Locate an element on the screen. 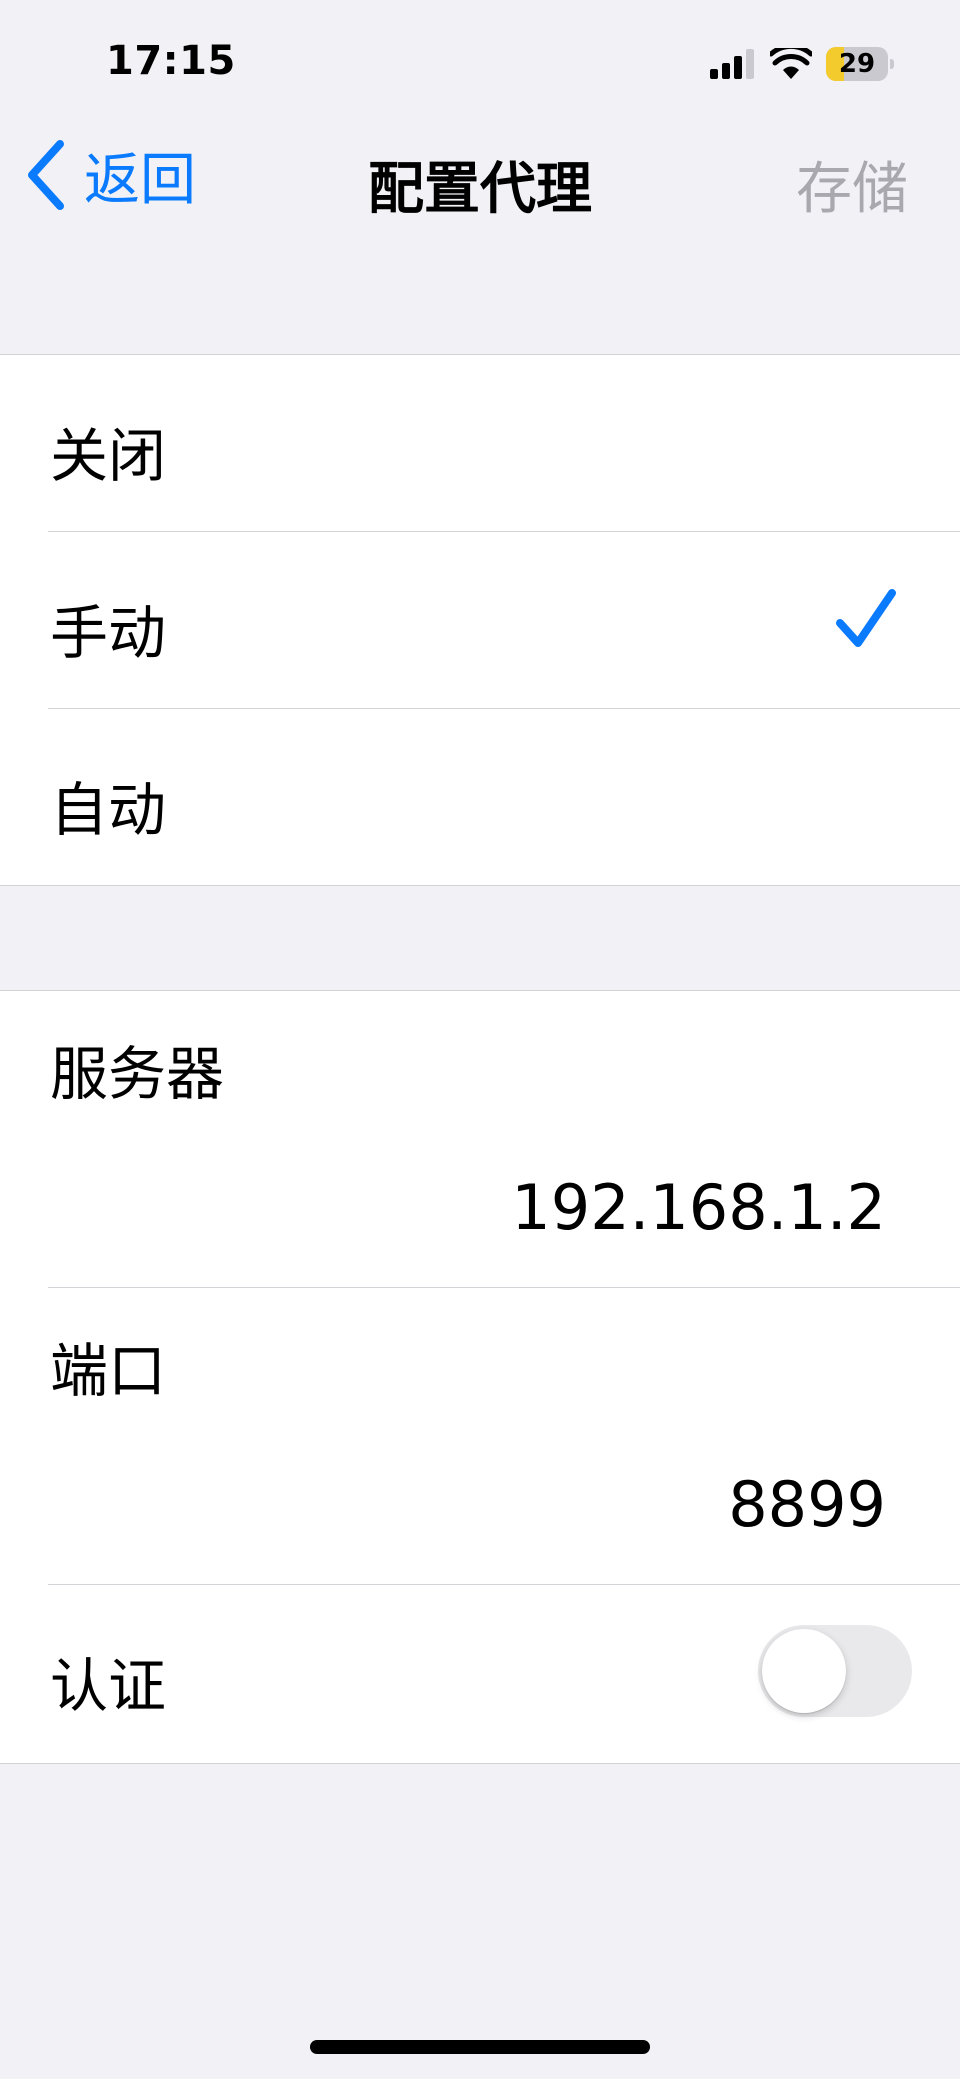  status-icons: 29 is located at coordinates (802, 64).